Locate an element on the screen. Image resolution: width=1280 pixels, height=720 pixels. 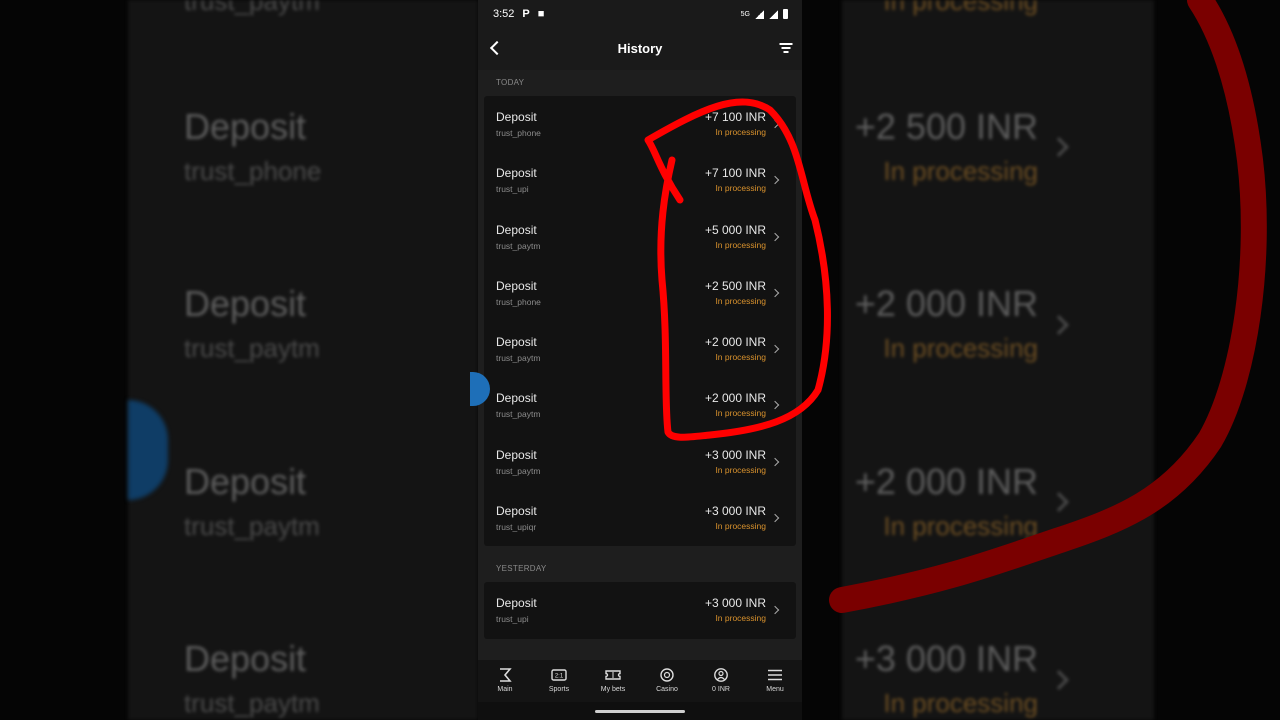
transaction-amount: +2 500 INR is located at coordinates (735, 285).